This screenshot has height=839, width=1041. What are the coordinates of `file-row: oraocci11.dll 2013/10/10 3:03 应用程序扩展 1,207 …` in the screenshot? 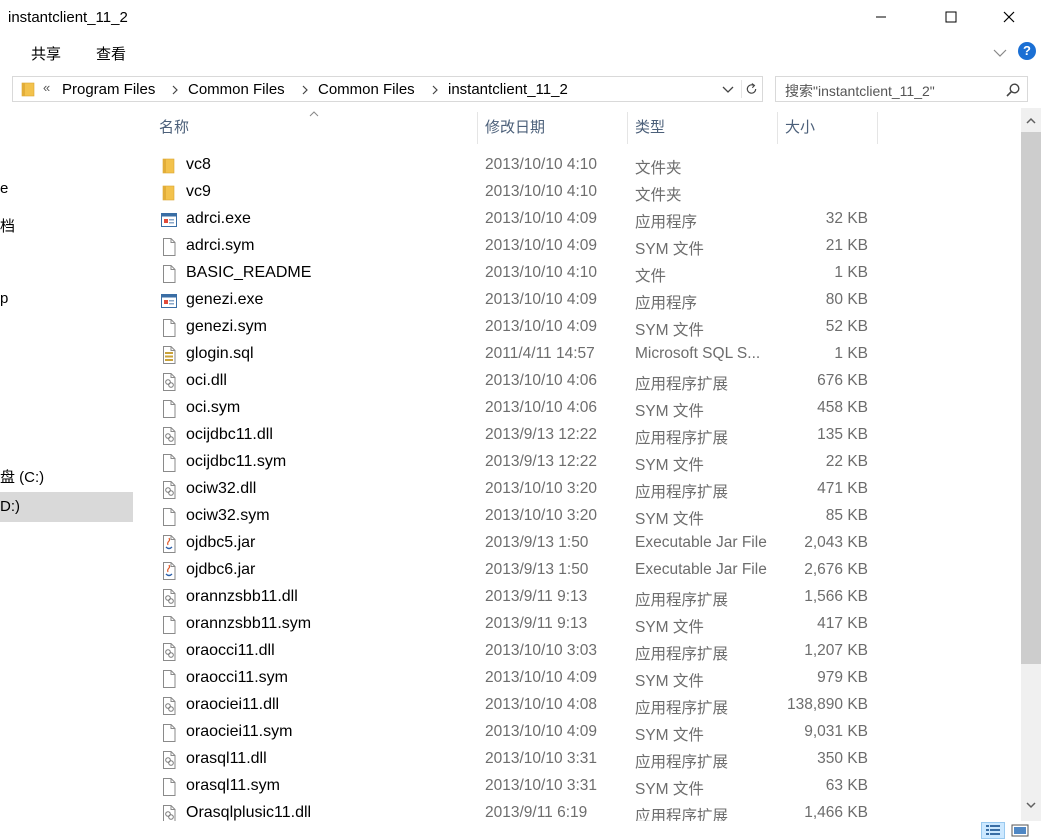 It's located at (577, 651).